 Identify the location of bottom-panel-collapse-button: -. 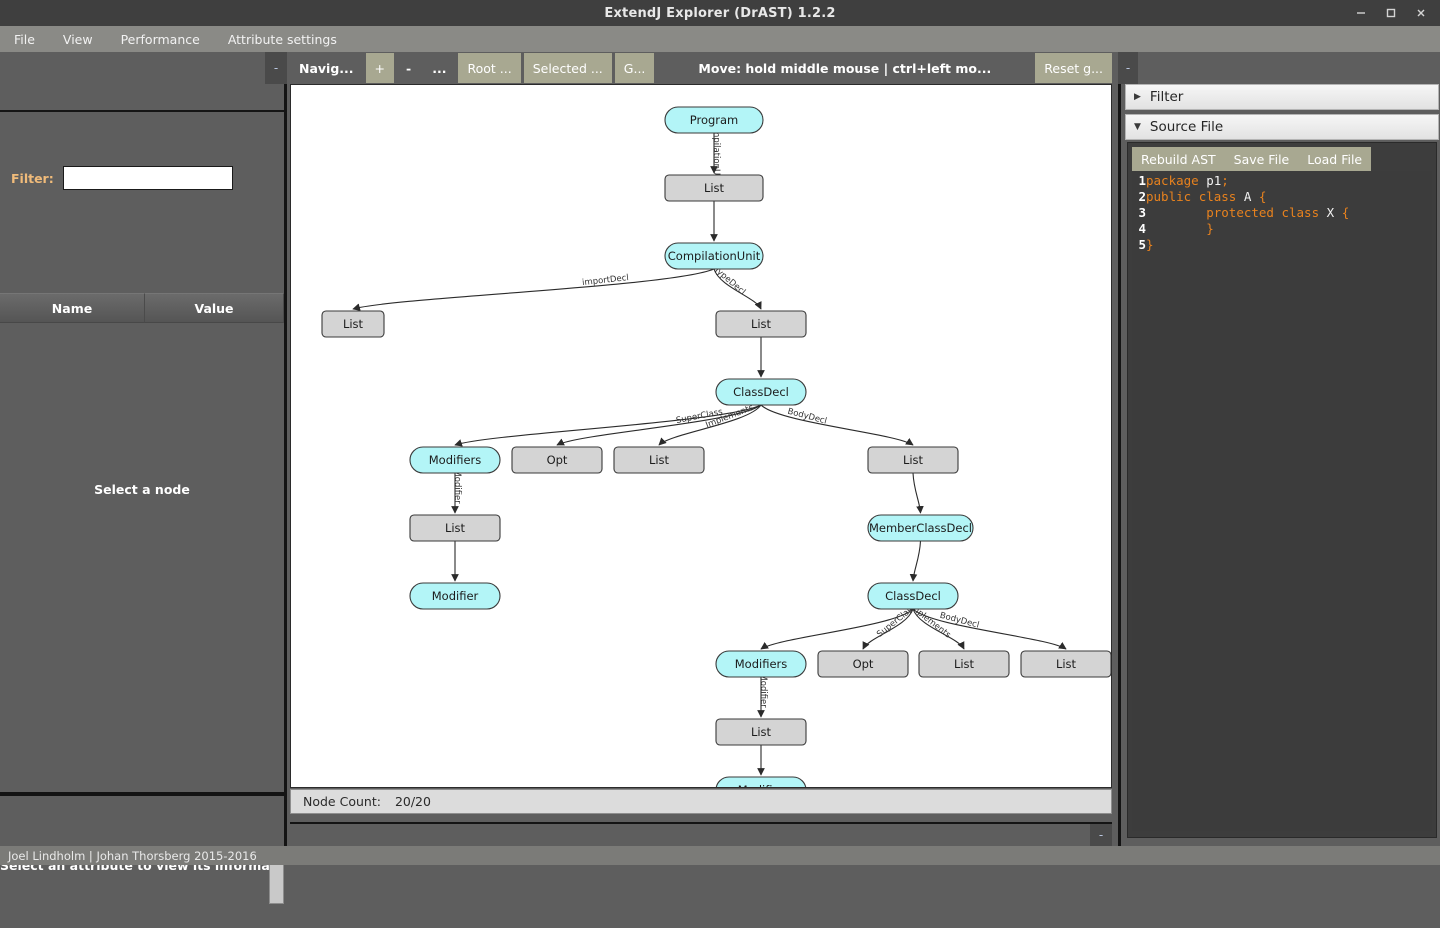
(1101, 835).